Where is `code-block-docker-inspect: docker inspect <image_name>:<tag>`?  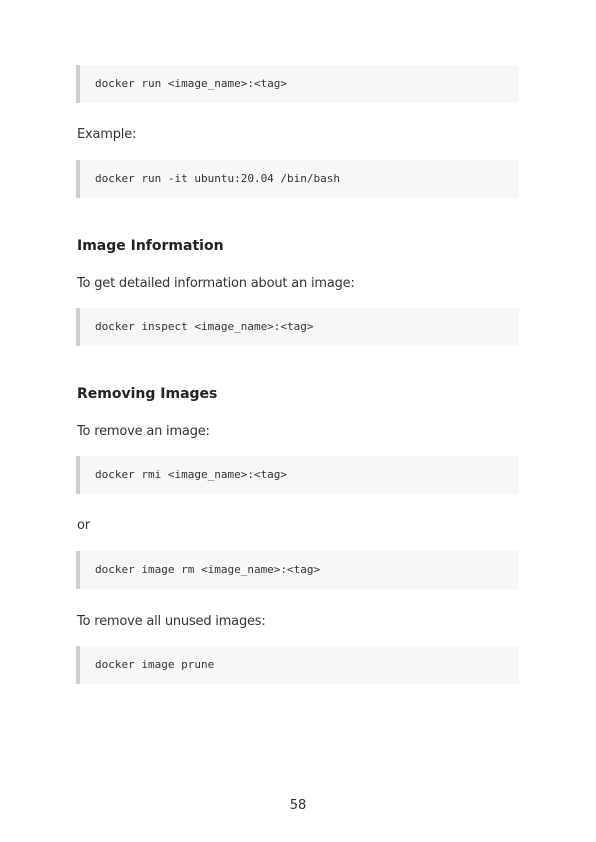 code-block-docker-inspect: docker inspect <image_name>:<tag> is located at coordinates (297, 327).